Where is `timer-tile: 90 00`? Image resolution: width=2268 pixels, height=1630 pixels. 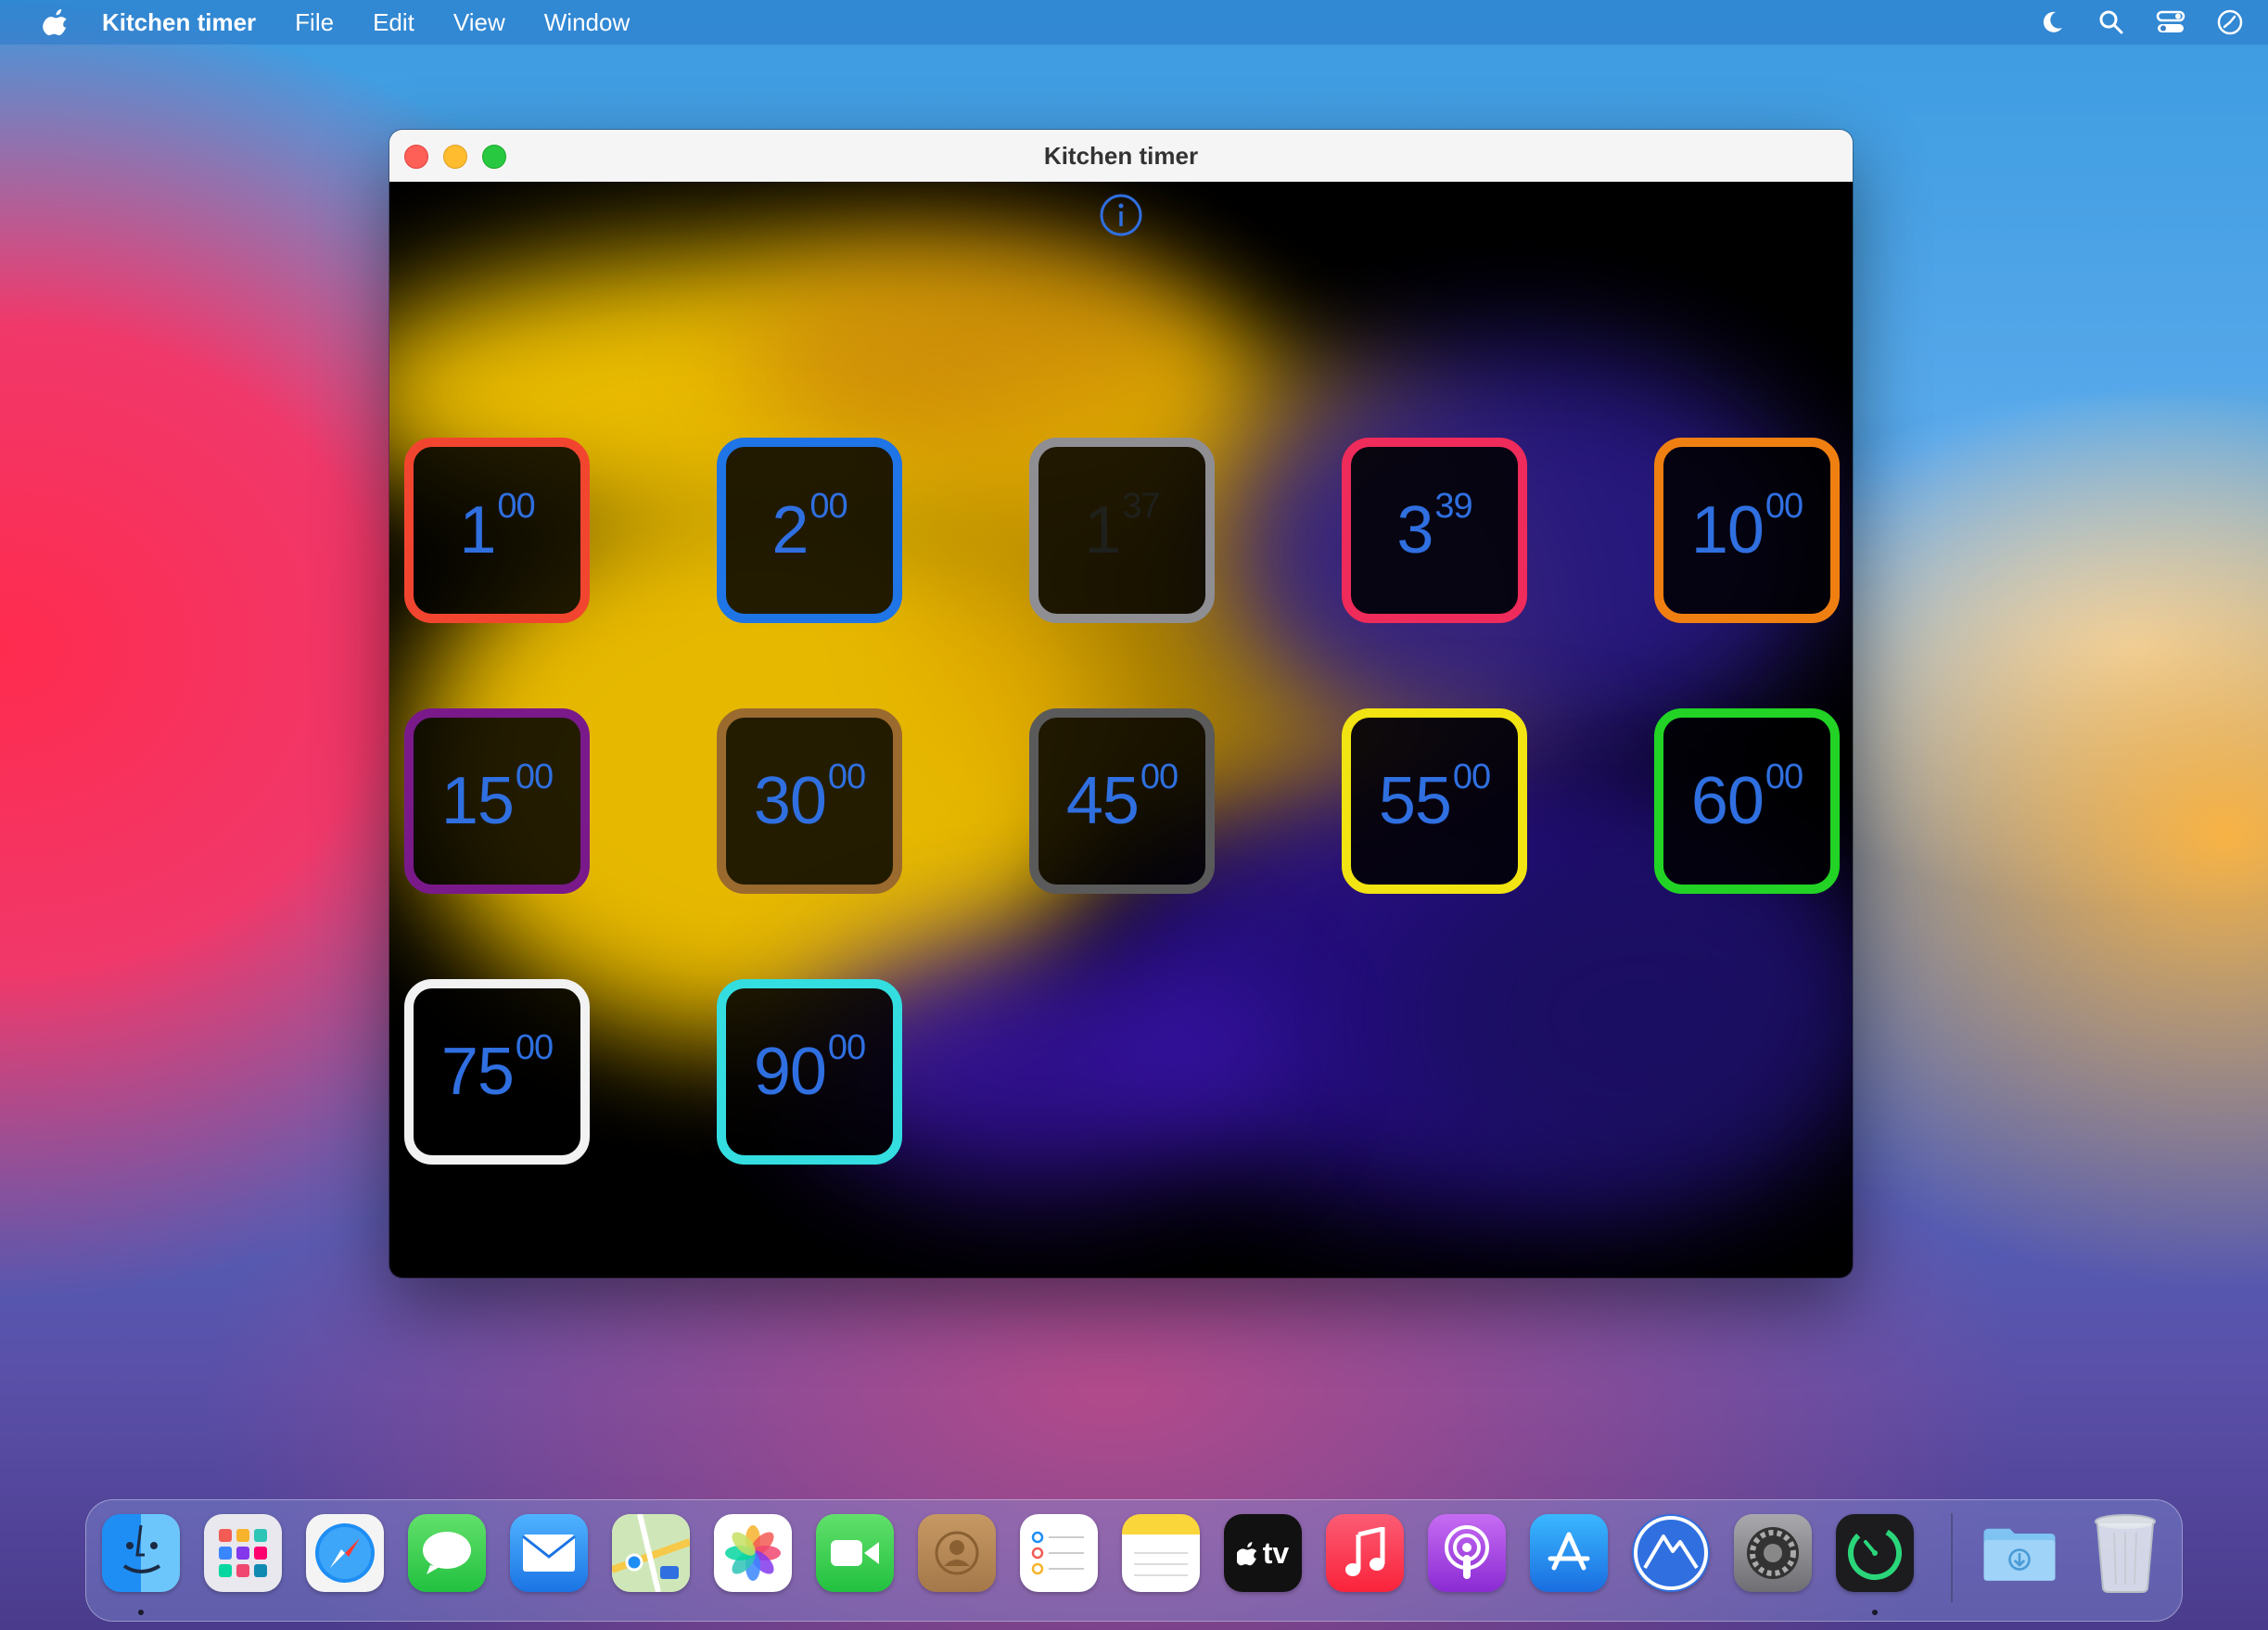 timer-tile: 90 00 is located at coordinates (809, 1072).